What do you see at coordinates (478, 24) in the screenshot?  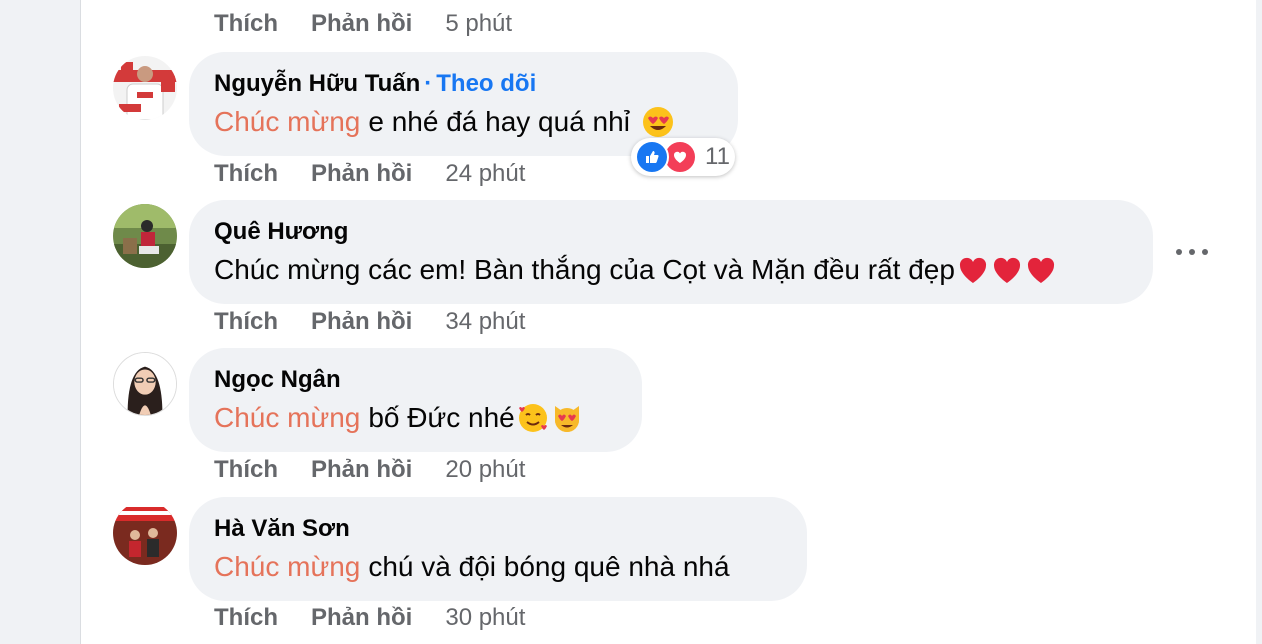 I see `comment-time: 5 phút` at bounding box center [478, 24].